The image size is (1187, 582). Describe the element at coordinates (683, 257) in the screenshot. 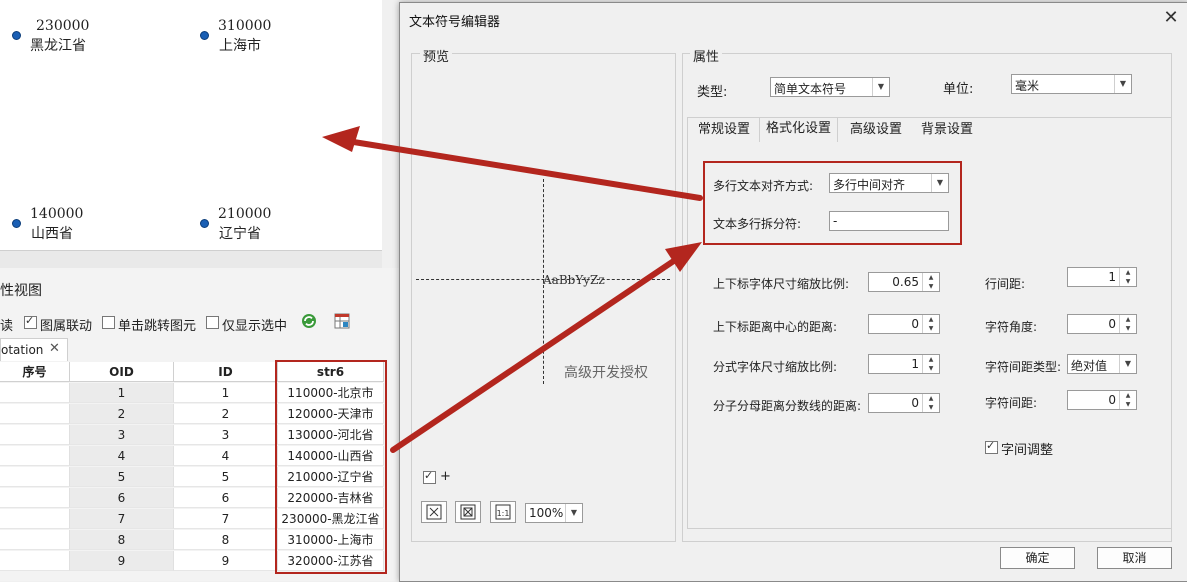

I see `arrow-head-settings` at that location.